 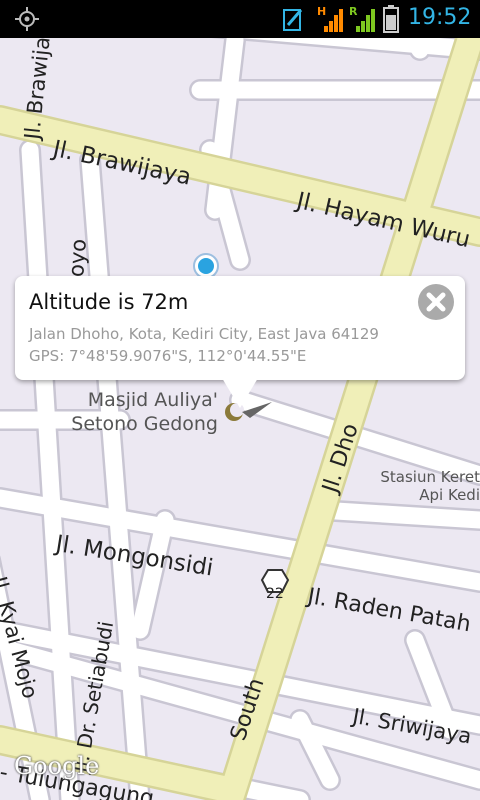 I want to click on poi-label-stasiun: Stasiun Keret Api Kedi, so click(x=410, y=486).